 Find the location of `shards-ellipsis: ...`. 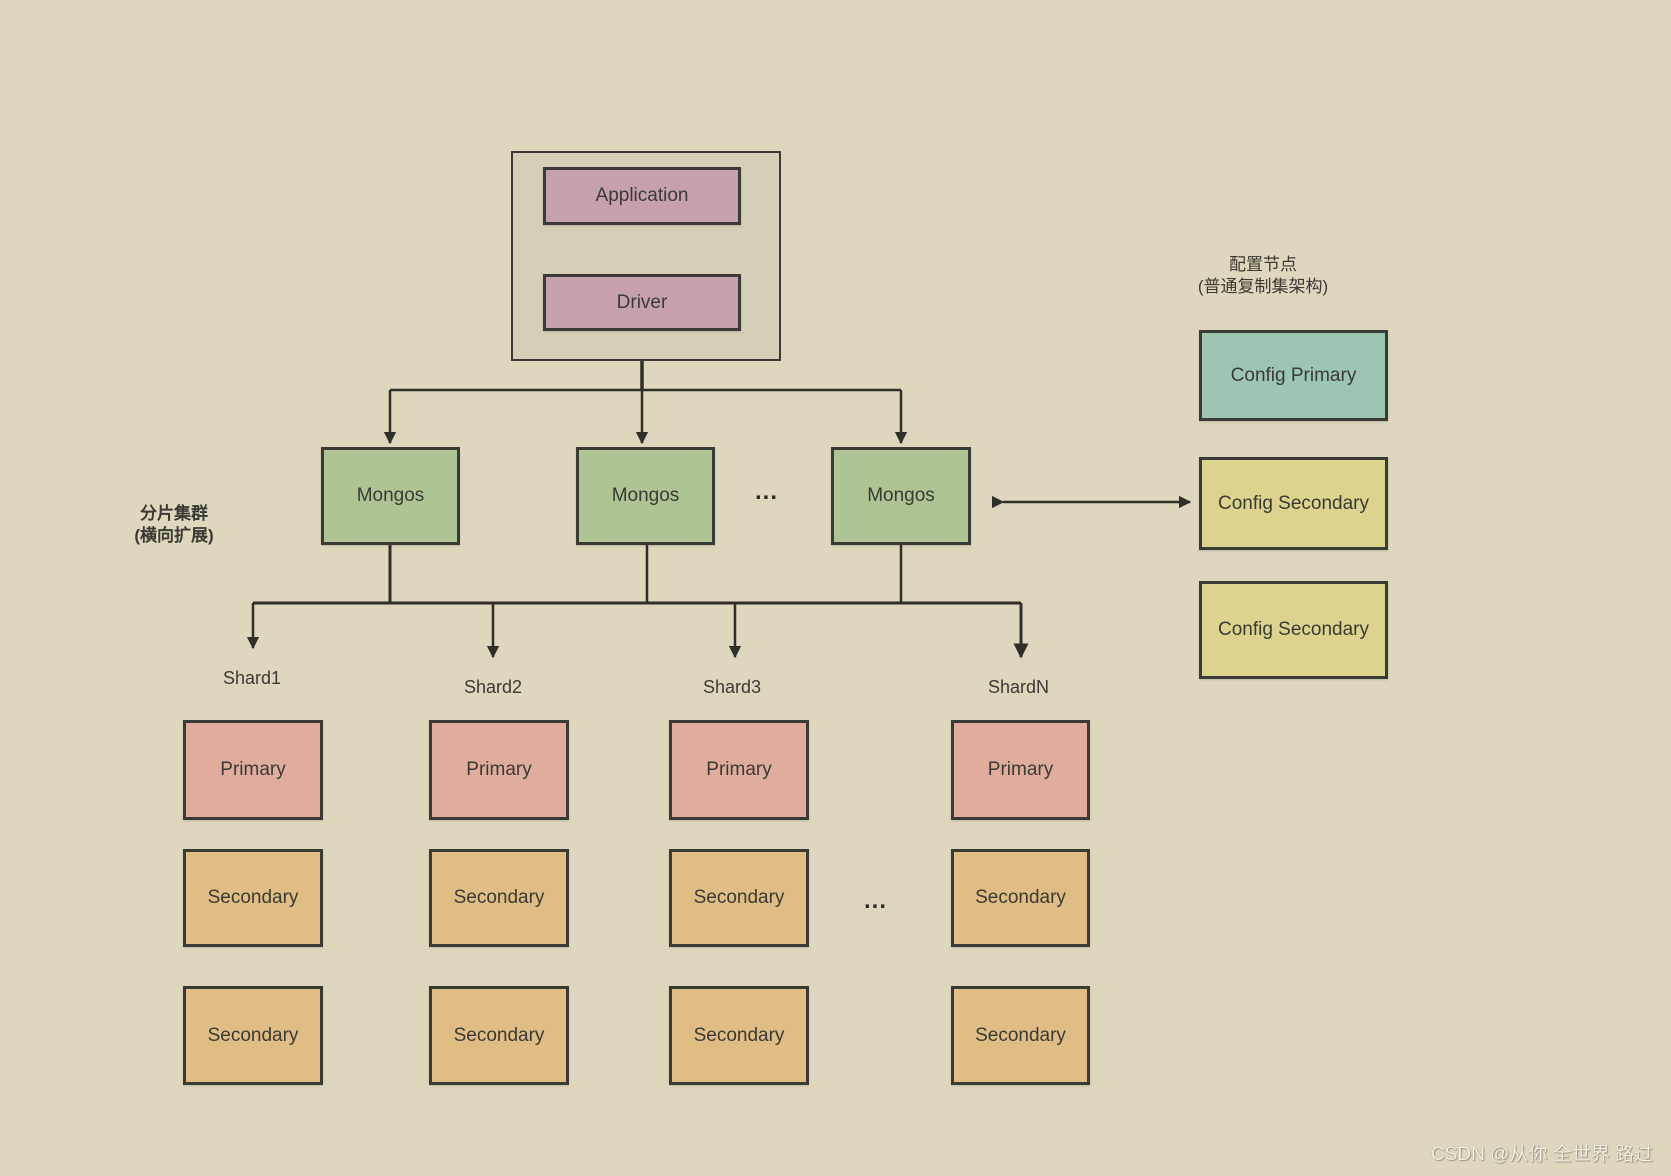

shards-ellipsis: ... is located at coordinates (876, 900).